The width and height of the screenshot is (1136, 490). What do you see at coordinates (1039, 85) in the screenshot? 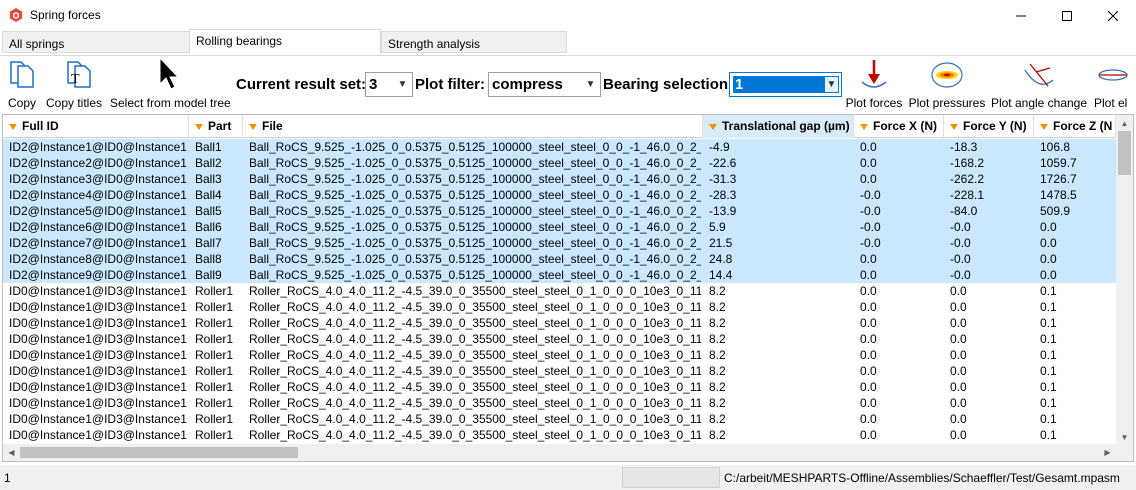
I see `plot-angle-change-button: Plot angle change` at bounding box center [1039, 85].